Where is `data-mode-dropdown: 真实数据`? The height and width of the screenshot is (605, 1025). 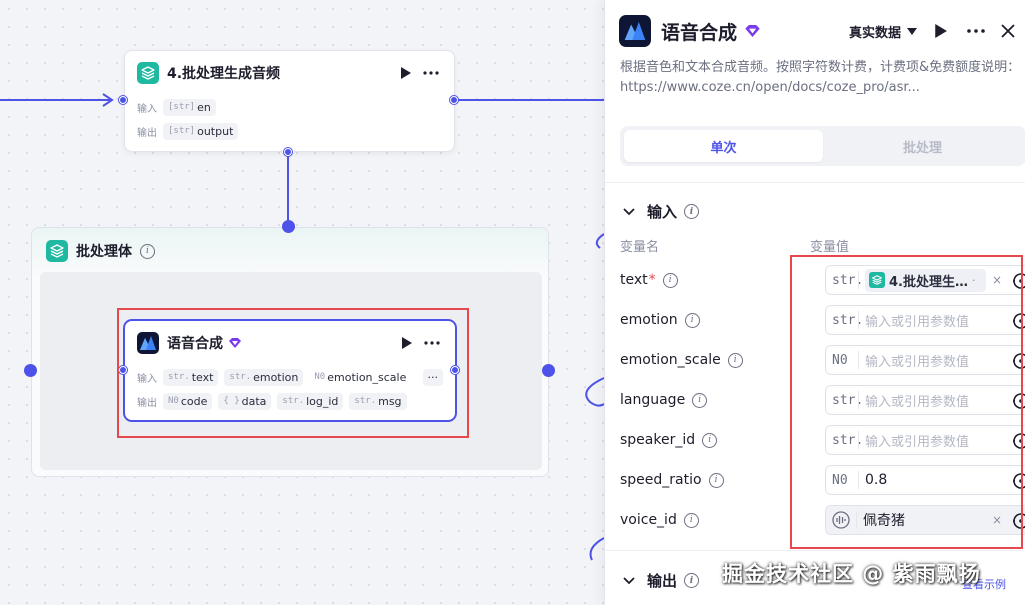 data-mode-dropdown: 真实数据 is located at coordinates (883, 31).